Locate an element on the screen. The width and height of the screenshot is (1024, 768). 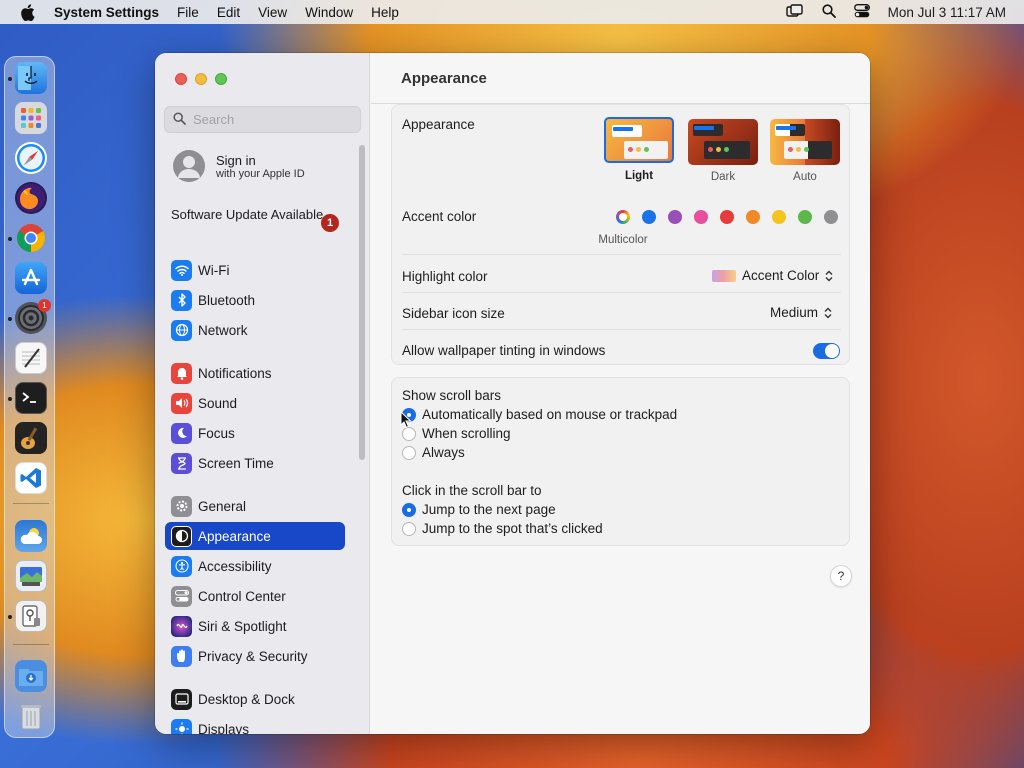
globe-icon is located at coordinates (181, 330).